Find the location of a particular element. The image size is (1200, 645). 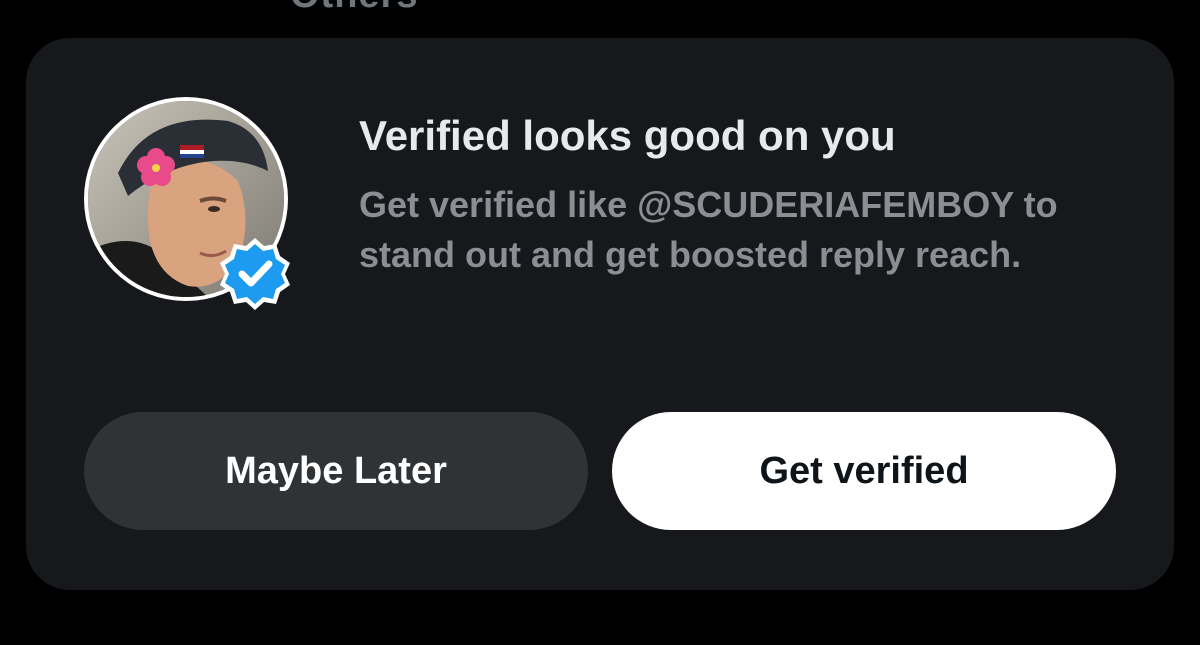

get-verified-label: Get verified is located at coordinates (864, 470).